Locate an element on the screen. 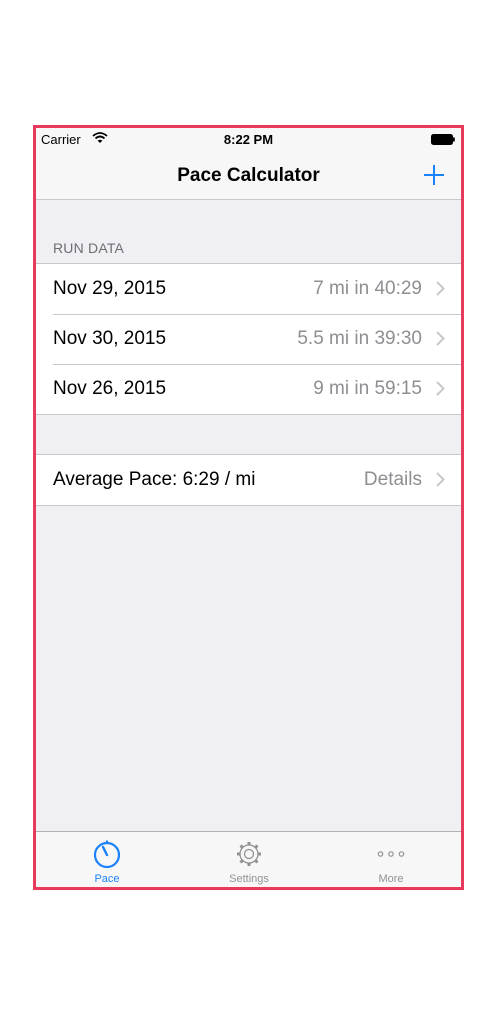 The height and width of the screenshot is (1014, 497). run-date: Nov 30, 2015 is located at coordinates (110, 338).